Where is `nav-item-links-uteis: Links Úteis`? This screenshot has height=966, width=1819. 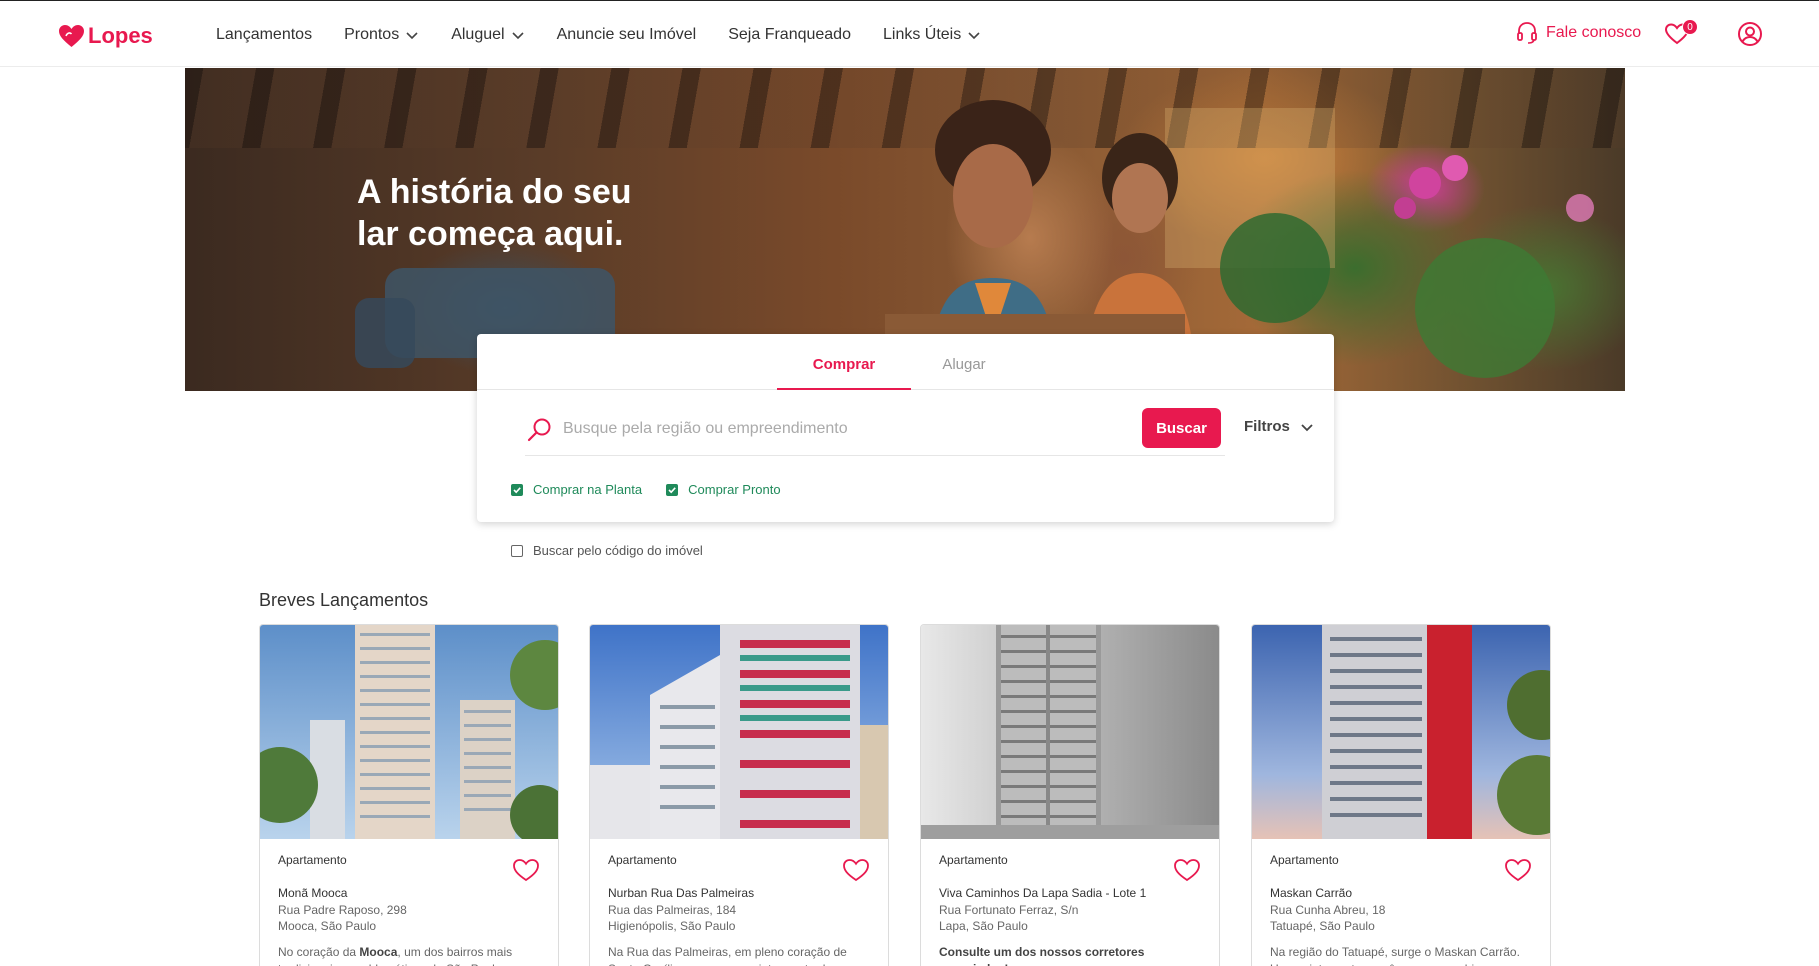
nav-item-links-uteis: Links Úteis is located at coordinates (932, 35).